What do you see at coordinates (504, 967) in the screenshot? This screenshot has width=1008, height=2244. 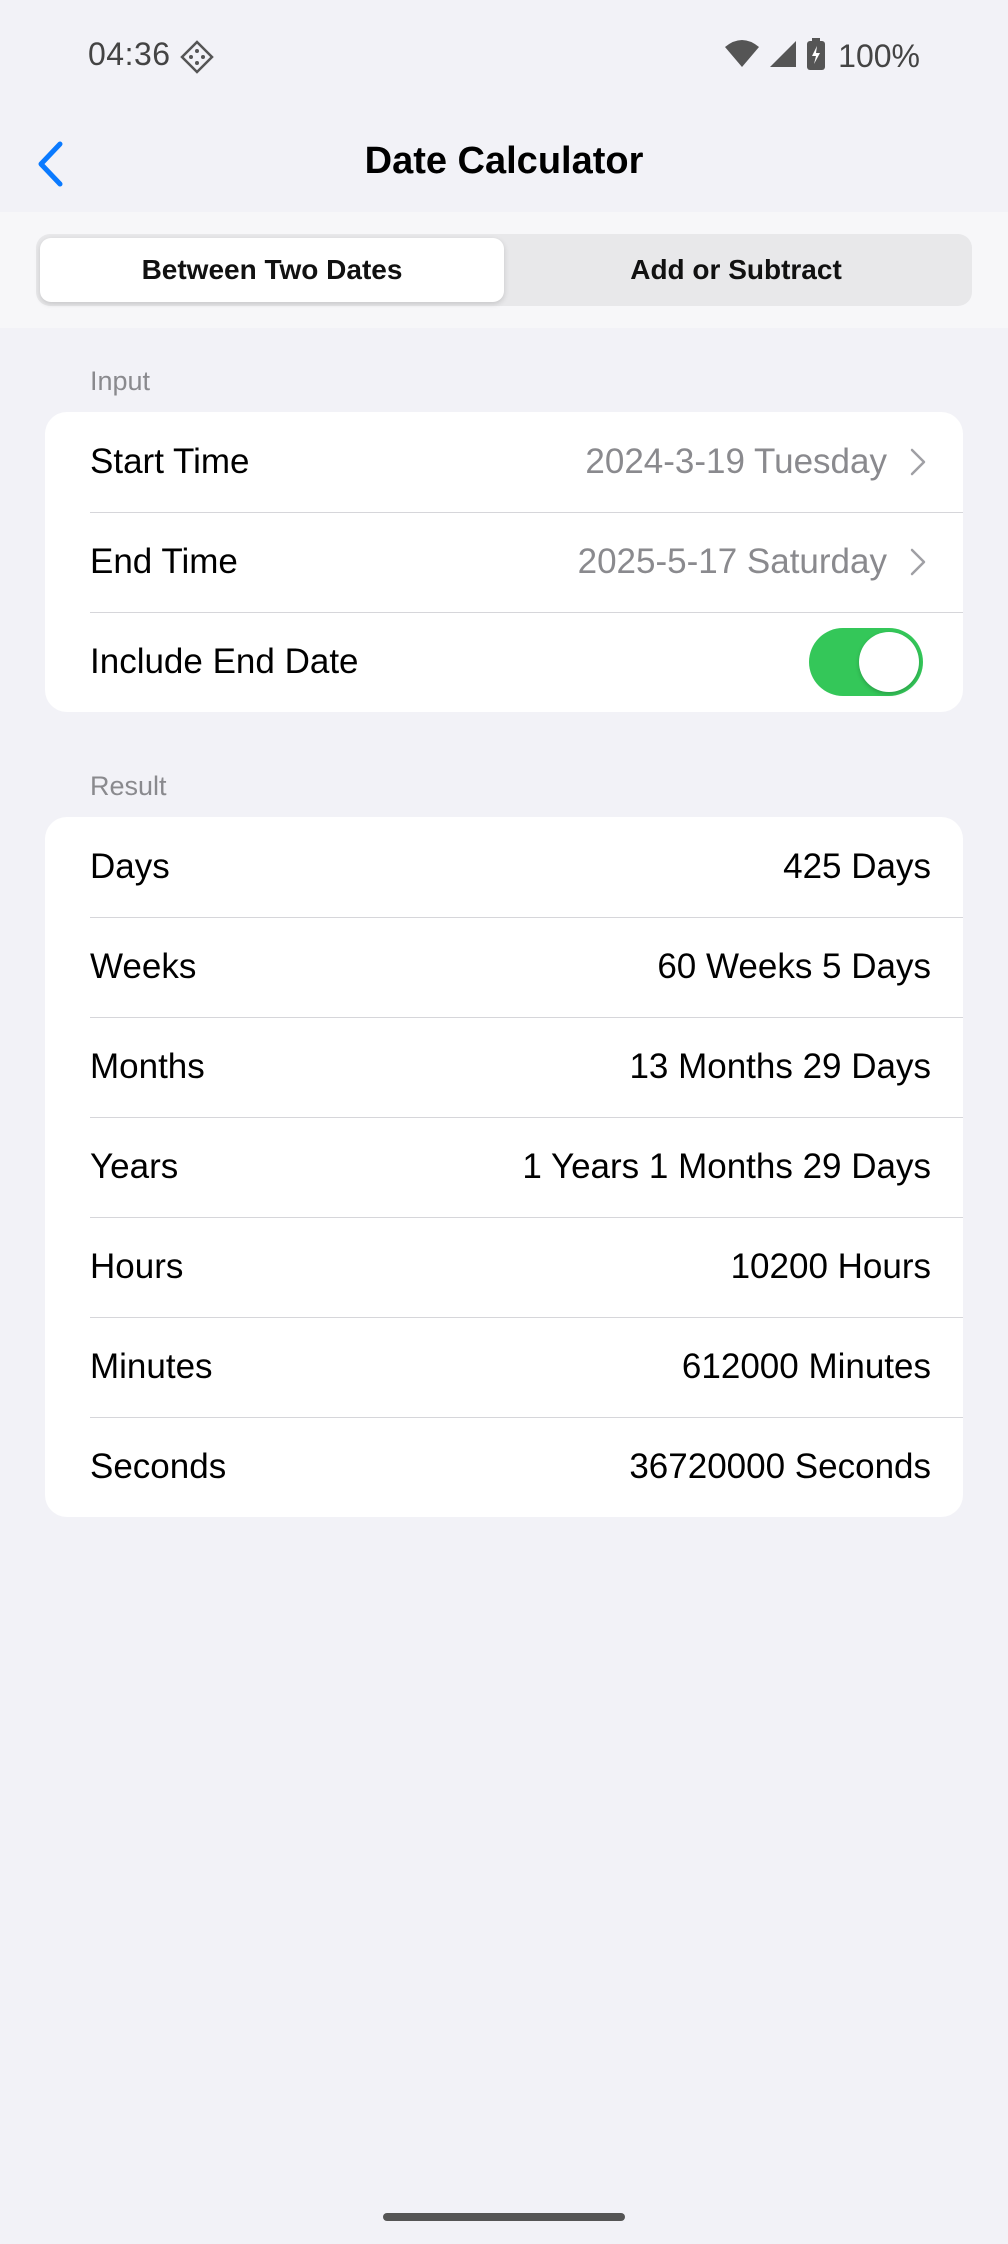 I see `result-row-weeks: Weeks 60 Weeks 5 Days` at bounding box center [504, 967].